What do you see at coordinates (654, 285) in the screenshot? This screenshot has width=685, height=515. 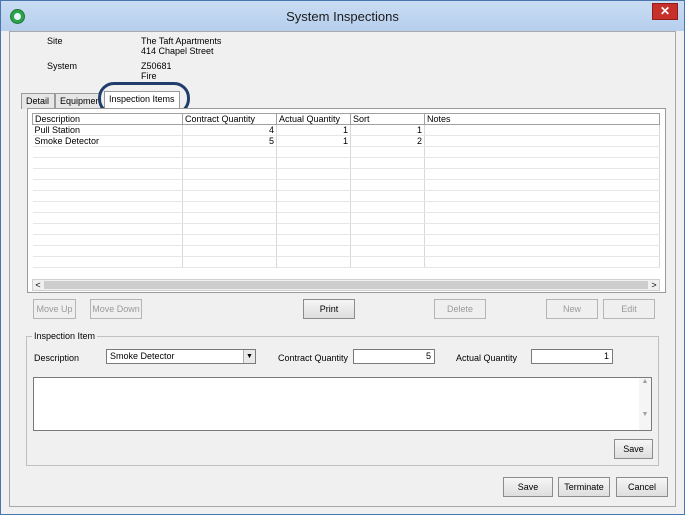 I see `scroll-right-icon: >` at bounding box center [654, 285].